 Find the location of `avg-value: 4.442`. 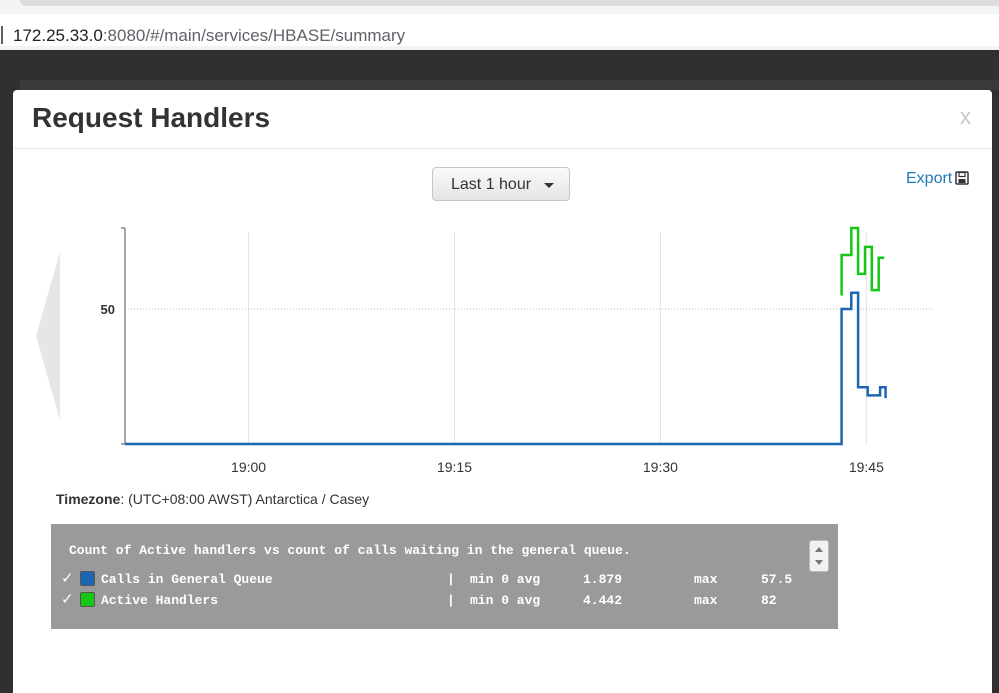

avg-value: 4.442 is located at coordinates (603, 600).